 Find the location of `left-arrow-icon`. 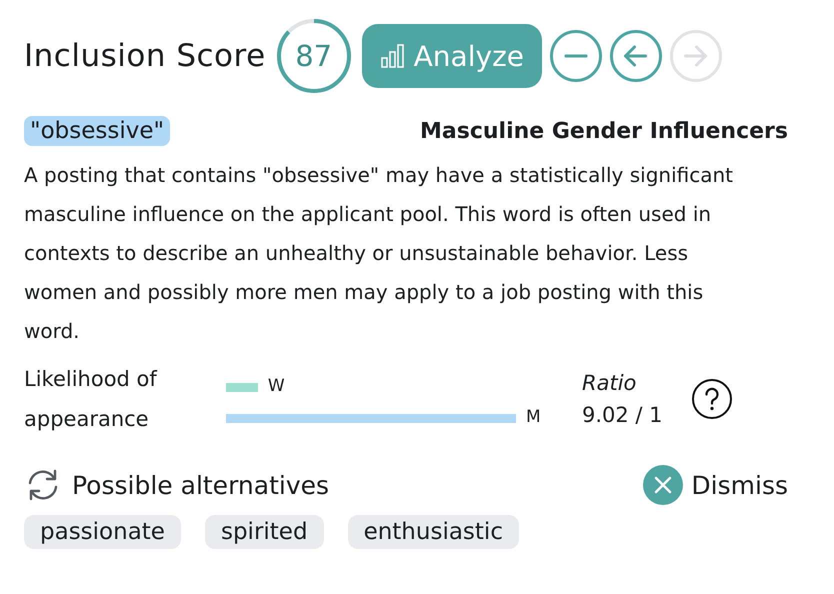

left-arrow-icon is located at coordinates (636, 56).